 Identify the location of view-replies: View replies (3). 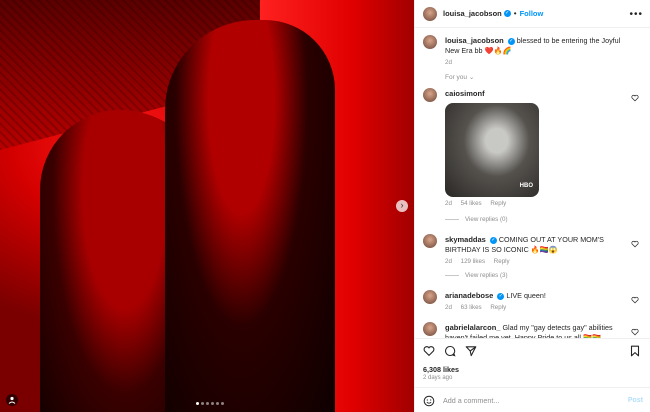
(465, 275).